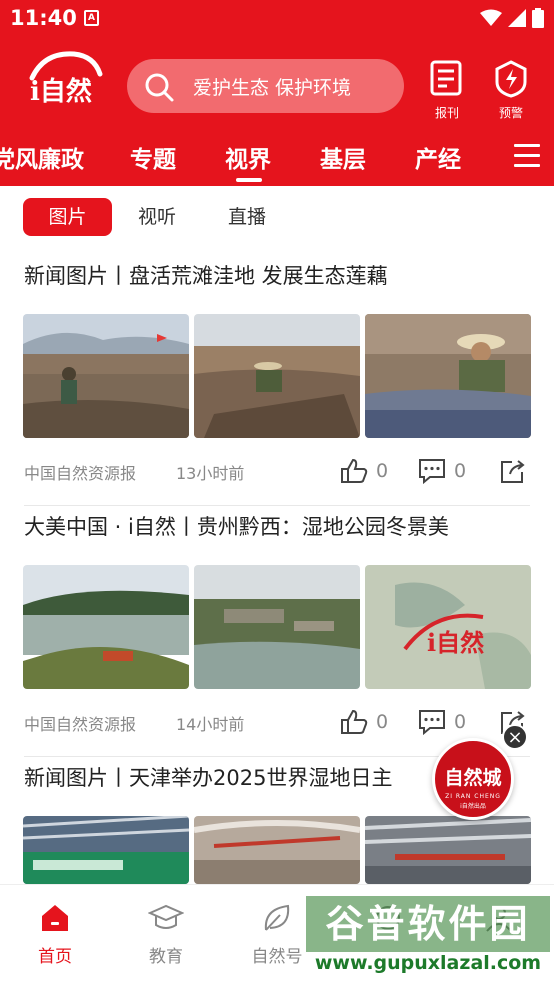 The width and height of the screenshot is (554, 984). I want to click on article-thumbnails: i自然, so click(277, 627).